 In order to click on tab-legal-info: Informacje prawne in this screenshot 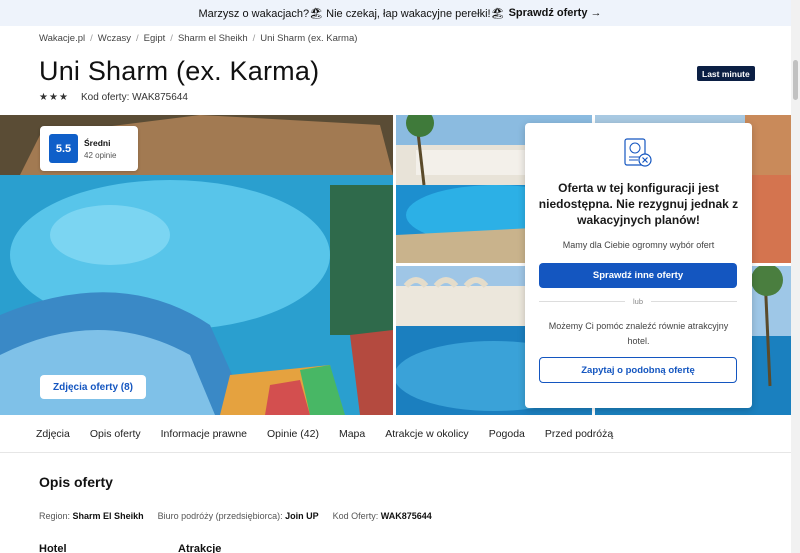, I will do `click(204, 434)`.